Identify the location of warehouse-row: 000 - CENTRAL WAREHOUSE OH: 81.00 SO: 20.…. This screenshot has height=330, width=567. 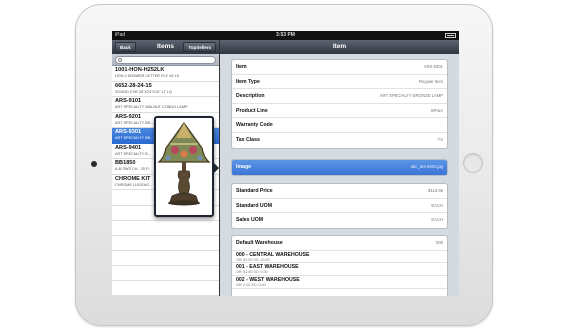
(339, 257).